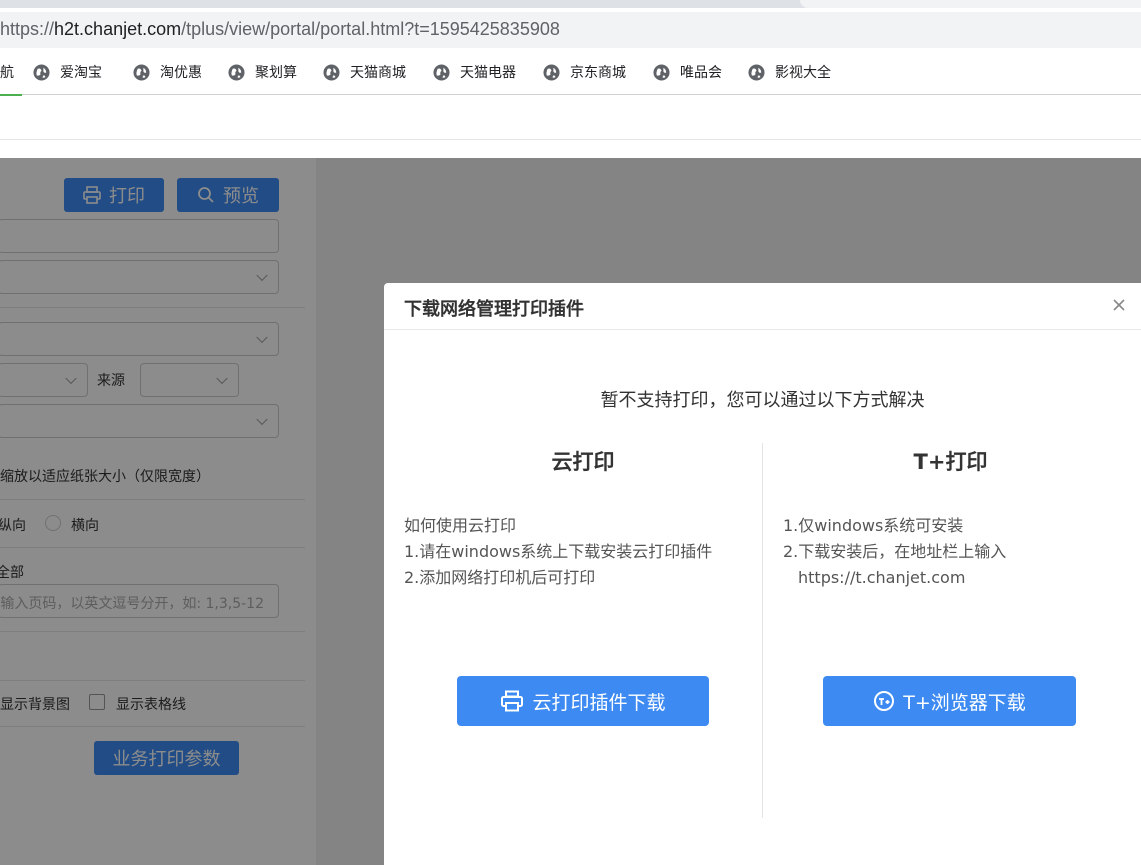 Image resolution: width=1141 pixels, height=865 pixels. What do you see at coordinates (570, 4) in the screenshot?
I see `browser-tab-strip` at bounding box center [570, 4].